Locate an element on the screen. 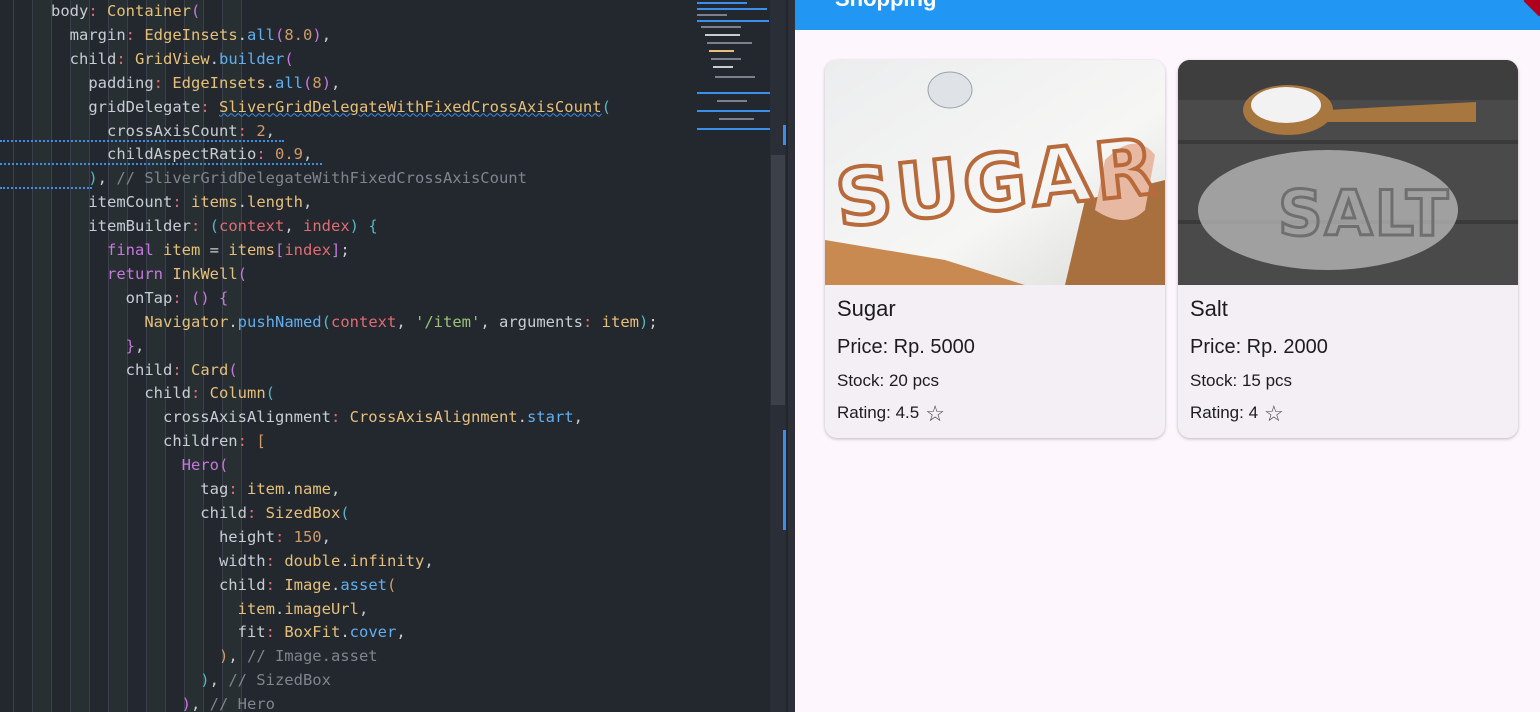 This screenshot has width=1540, height=712. product-price: Price: Rp. 2000 is located at coordinates (1259, 347).